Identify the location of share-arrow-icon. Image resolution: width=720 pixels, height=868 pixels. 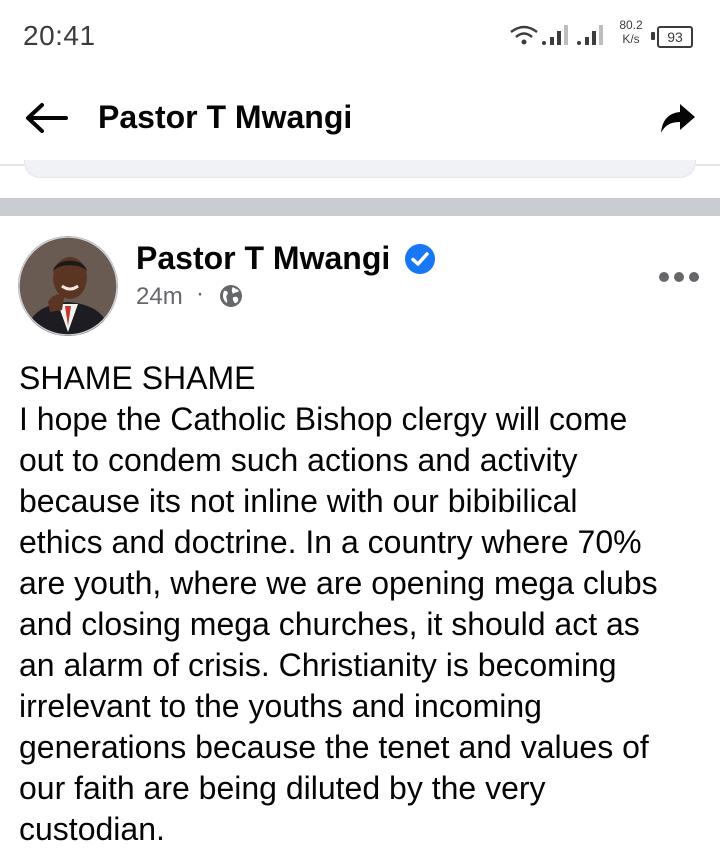
(678, 119).